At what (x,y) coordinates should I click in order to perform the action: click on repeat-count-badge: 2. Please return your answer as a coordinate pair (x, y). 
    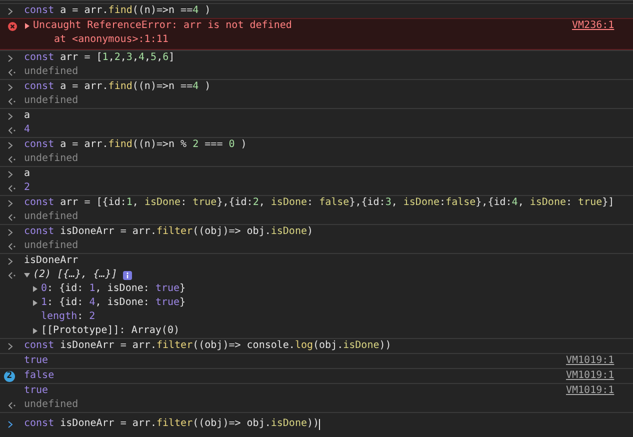
    Looking at the image, I should click on (9, 376).